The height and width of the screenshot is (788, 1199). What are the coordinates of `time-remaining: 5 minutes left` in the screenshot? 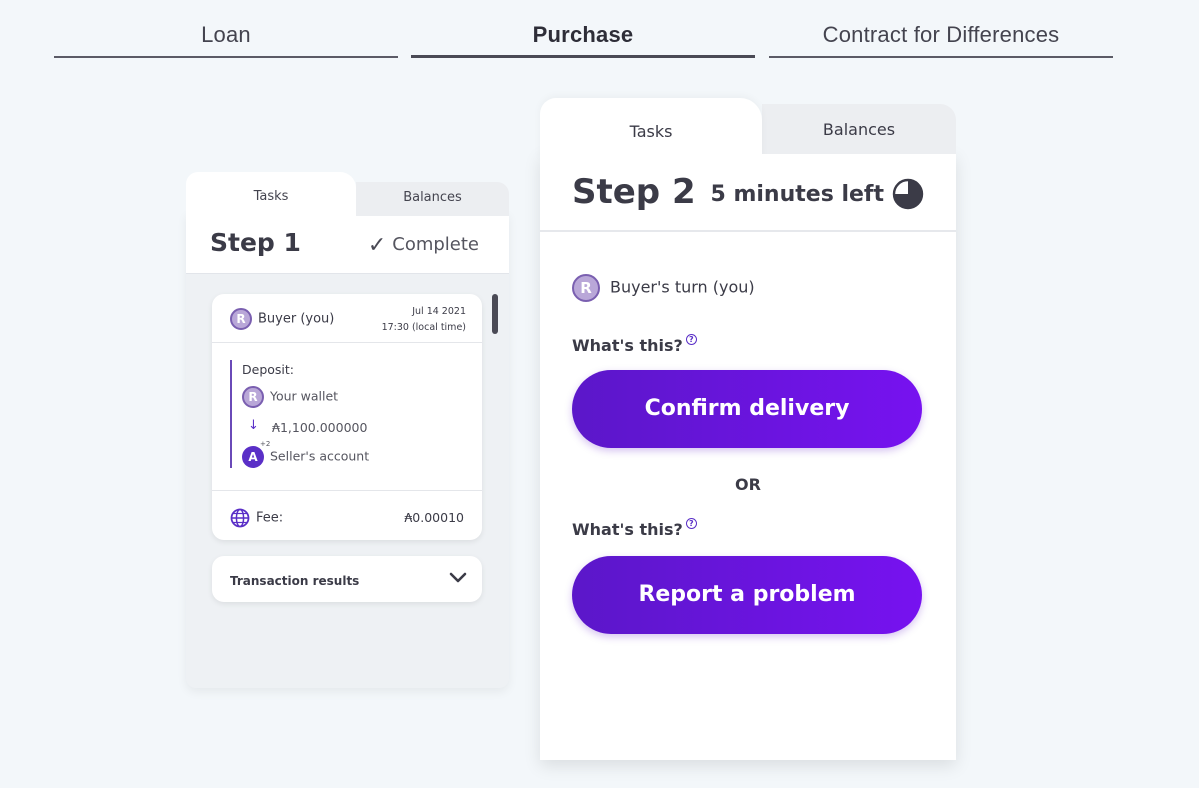 It's located at (797, 194).